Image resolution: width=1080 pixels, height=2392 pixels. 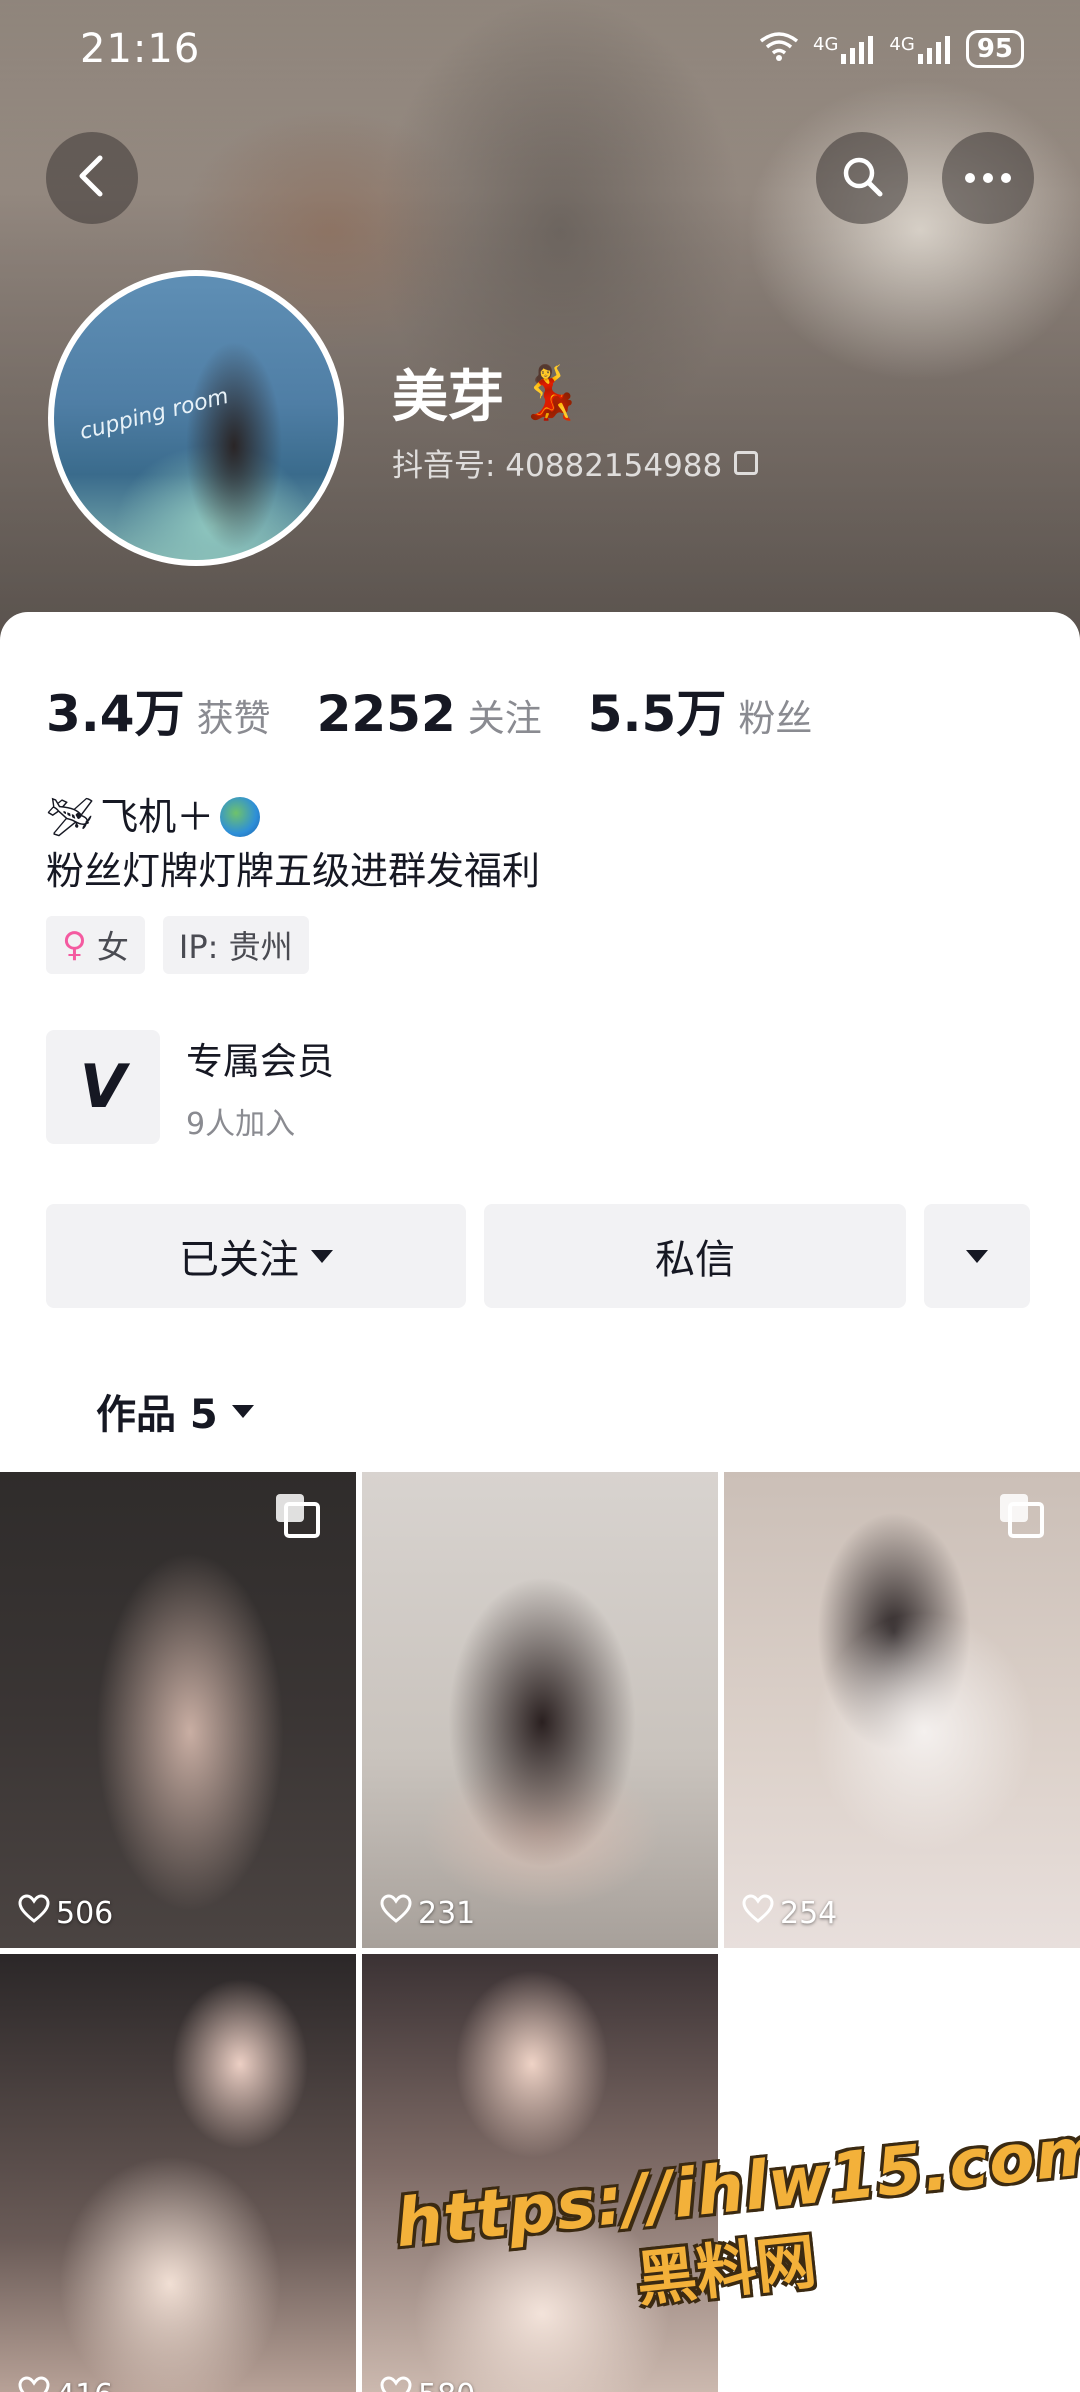 I want to click on tab-works: 作品 5, so click(x=175, y=1411).